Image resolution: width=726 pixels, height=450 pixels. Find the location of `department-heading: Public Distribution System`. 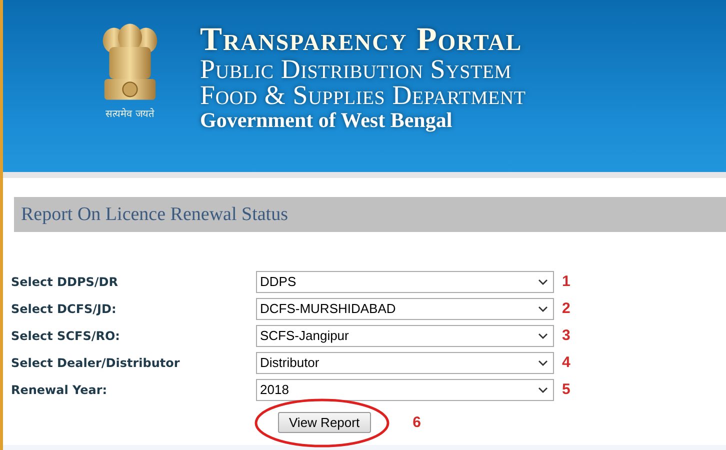

department-heading: Public Distribution System is located at coordinates (356, 69).